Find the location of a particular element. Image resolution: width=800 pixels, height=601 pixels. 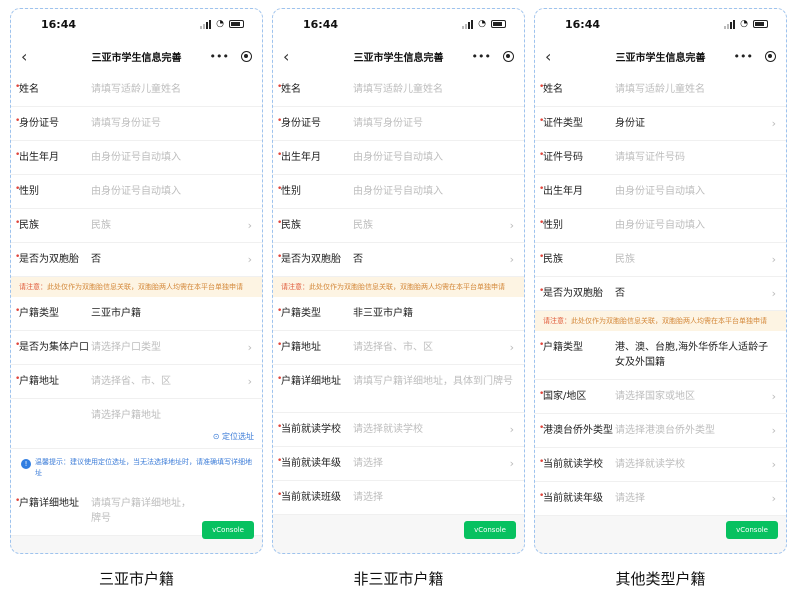

detail-address-row: 请选择户籍地址 ⊙ 定位选址 is located at coordinates (136, 424).